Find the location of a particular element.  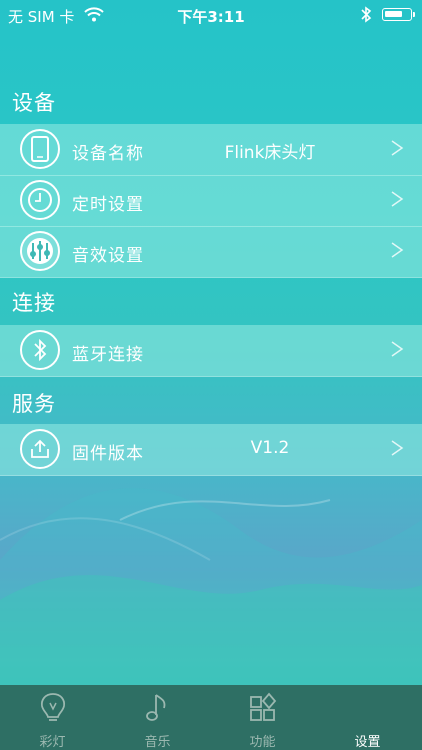

tab-bar: 彩灯 音乐 功能 设置 is located at coordinates (211, 717).